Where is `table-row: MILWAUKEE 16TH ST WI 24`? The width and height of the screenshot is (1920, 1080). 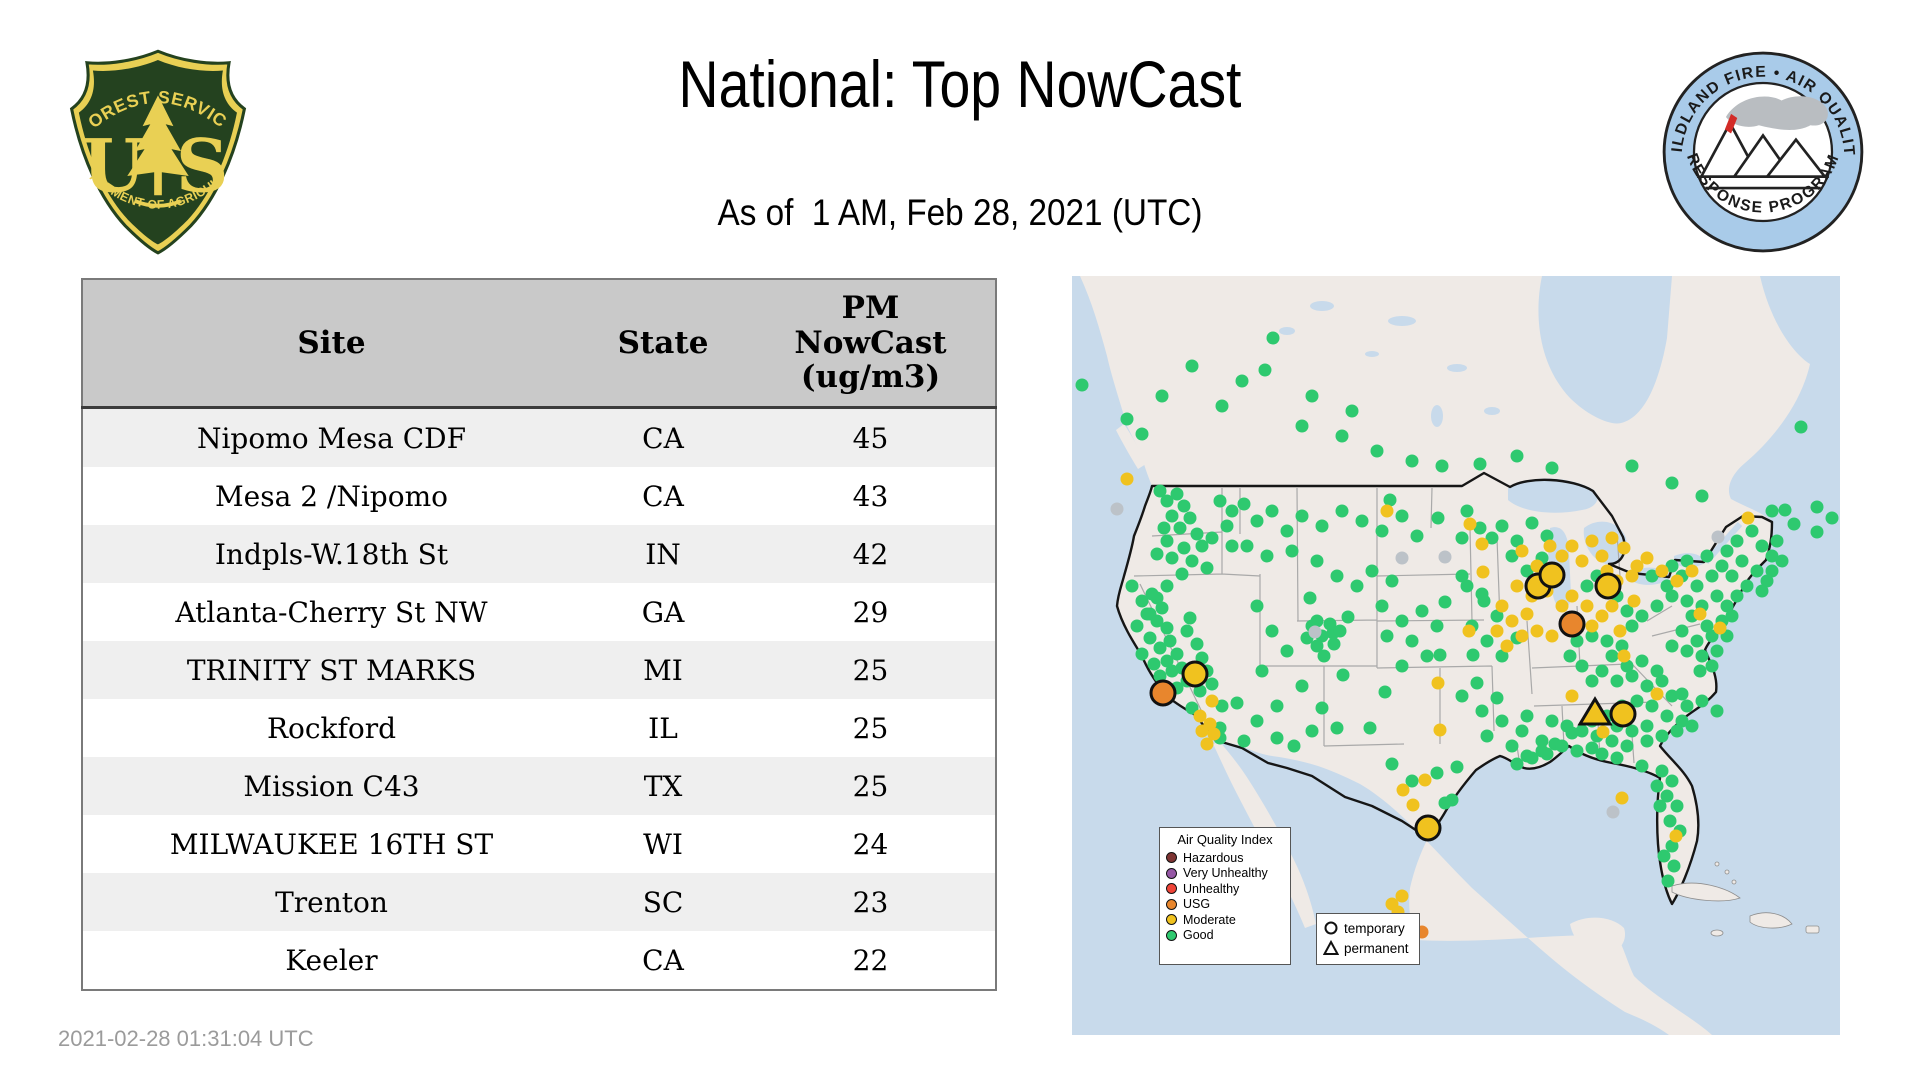
table-row: MILWAUKEE 16TH ST WI 24 is located at coordinates (539, 844).